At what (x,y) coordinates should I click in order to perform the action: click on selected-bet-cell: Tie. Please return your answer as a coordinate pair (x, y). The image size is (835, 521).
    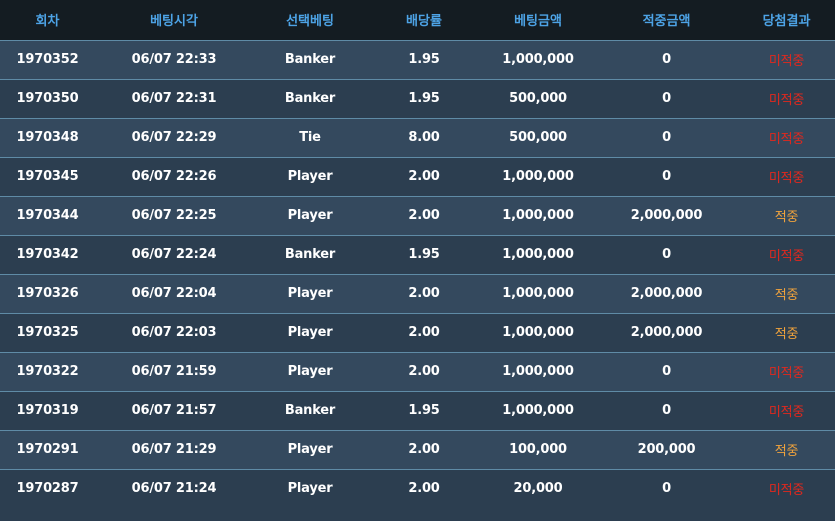
    Looking at the image, I should click on (310, 137).